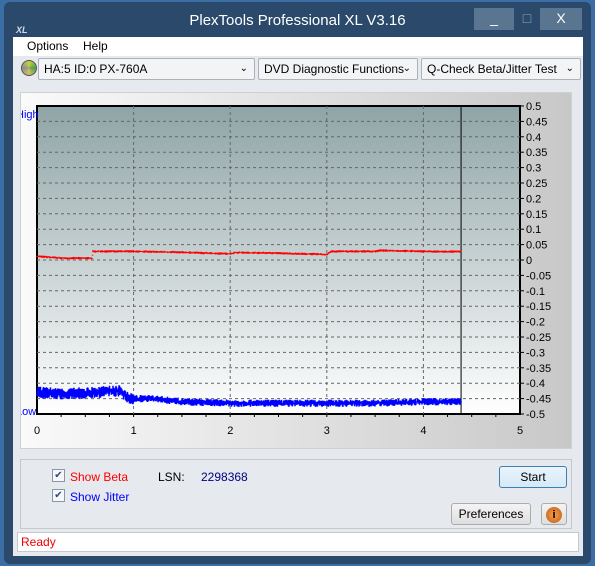 This screenshot has width=595, height=566. Describe the element at coordinates (538, 400) in the screenshot. I see `y-tick-label: -0.45` at that location.